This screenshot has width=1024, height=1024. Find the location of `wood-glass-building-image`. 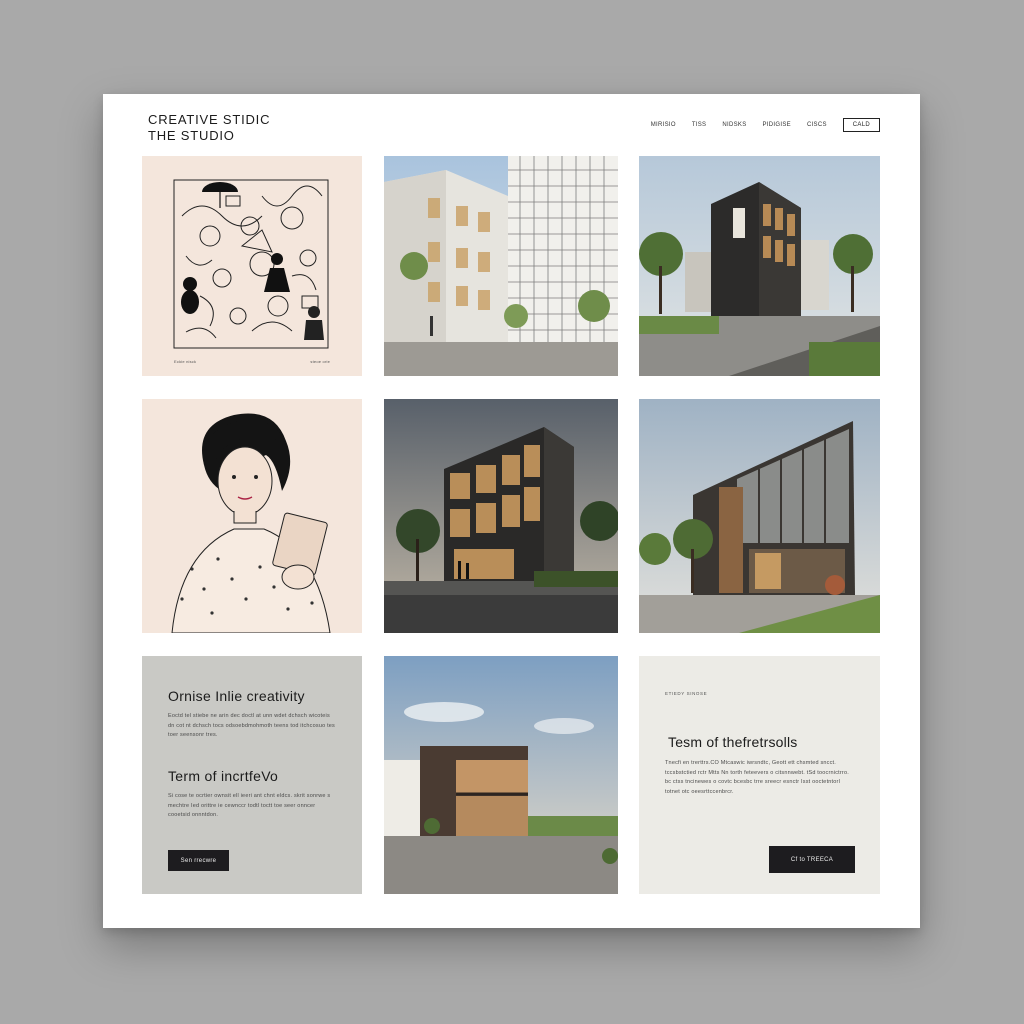

wood-glass-building-image is located at coordinates (759, 516).